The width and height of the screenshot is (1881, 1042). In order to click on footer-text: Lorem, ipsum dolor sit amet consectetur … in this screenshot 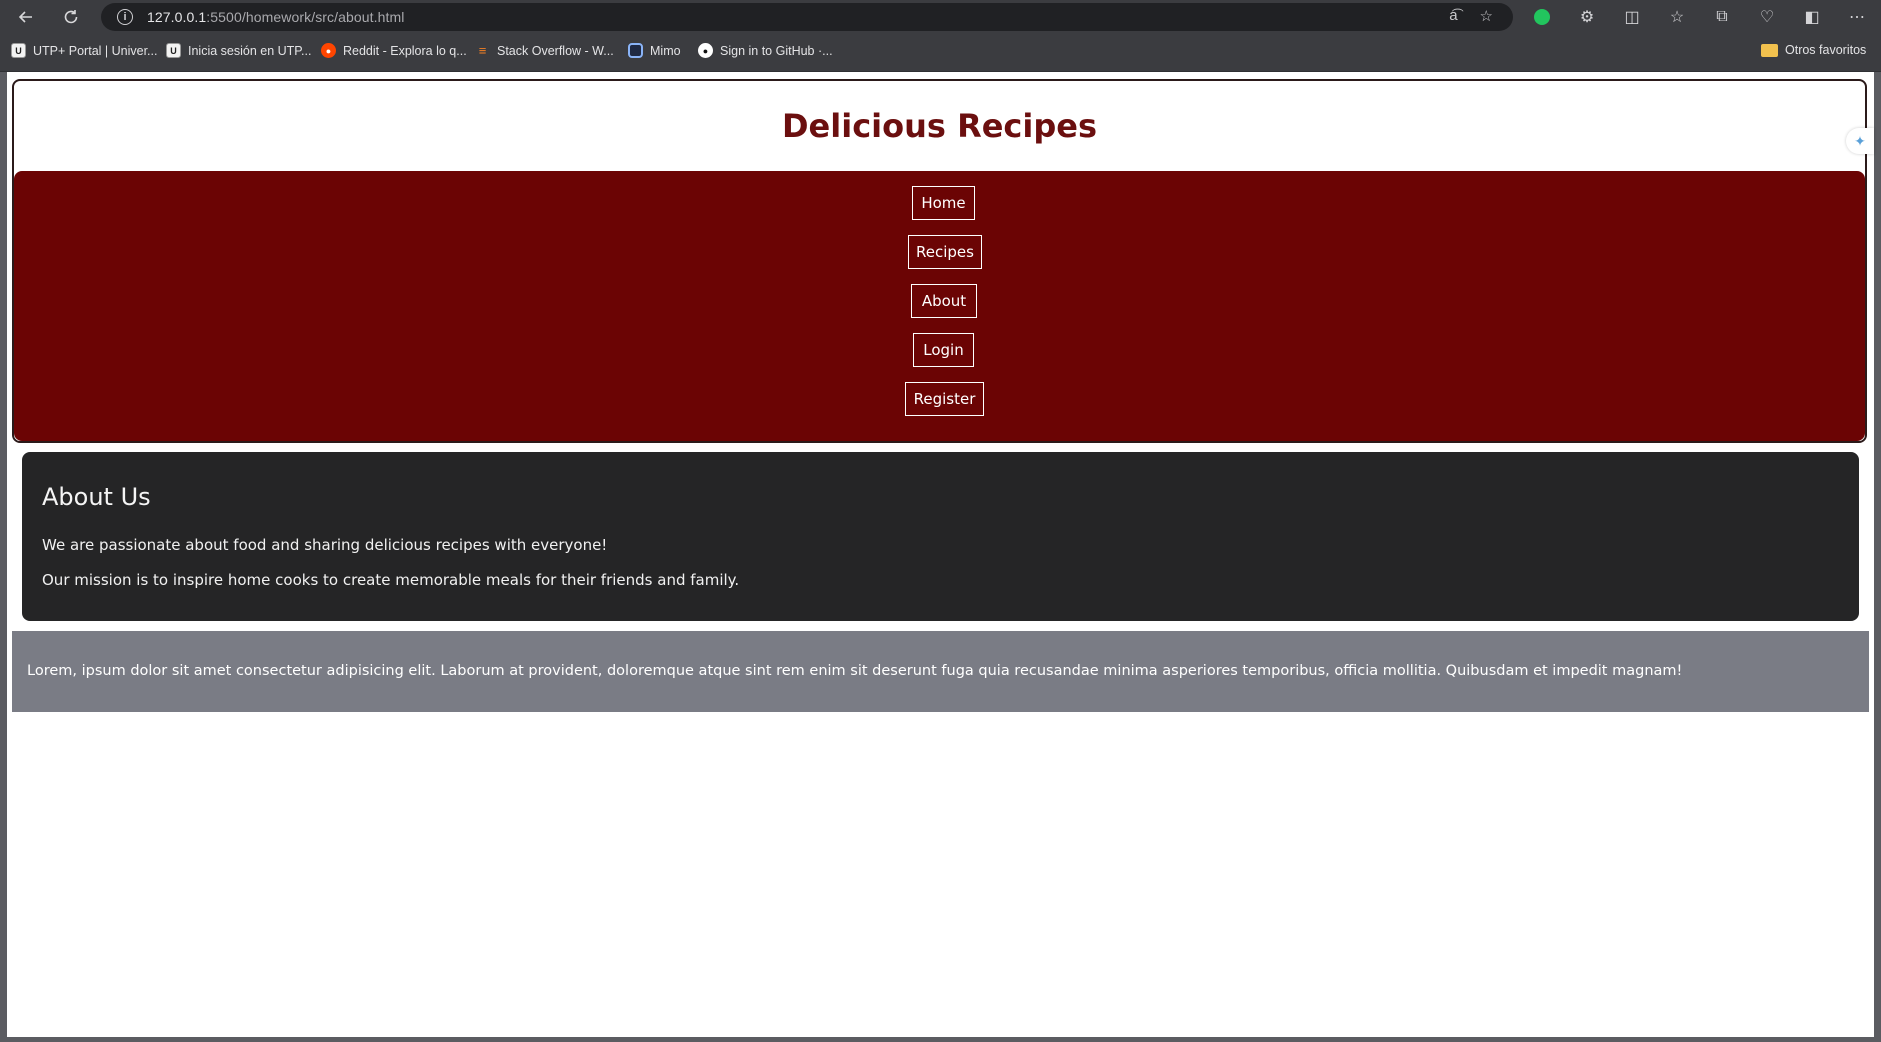, I will do `click(855, 671)`.